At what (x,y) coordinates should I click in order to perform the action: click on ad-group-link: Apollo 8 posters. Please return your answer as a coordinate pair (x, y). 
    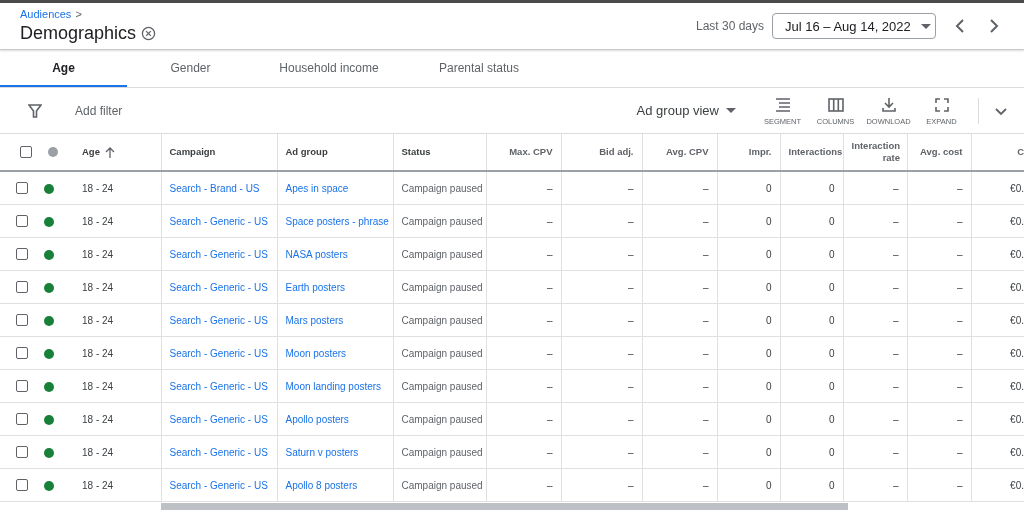
    Looking at the image, I should click on (321, 485).